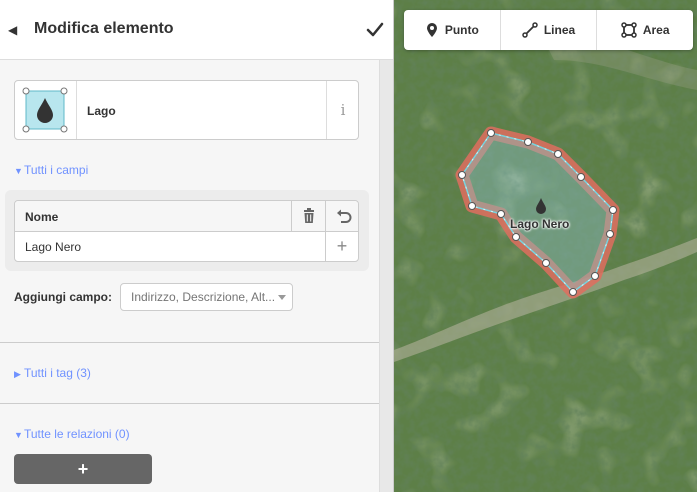 The width and height of the screenshot is (697, 492). I want to click on add-area-button: Area, so click(644, 30).